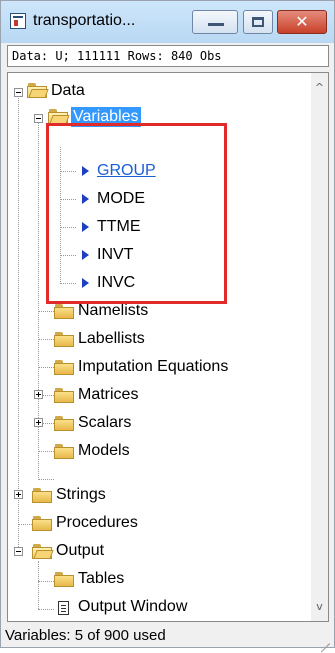 Image resolution: width=335 pixels, height=653 pixels. I want to click on data-info-bar: Data: U; 111111 Rows: 840 Obs, so click(168, 56).